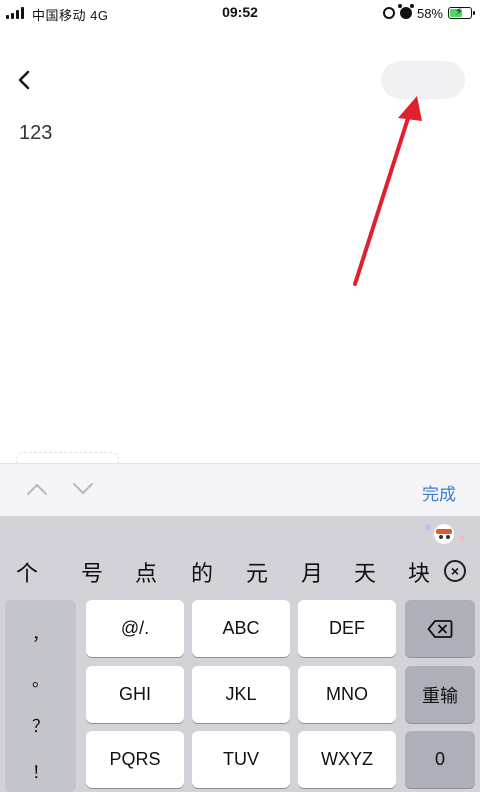 The width and height of the screenshot is (480, 792). Describe the element at coordinates (440, 694) in the screenshot. I see `retype-button: 重输` at that location.